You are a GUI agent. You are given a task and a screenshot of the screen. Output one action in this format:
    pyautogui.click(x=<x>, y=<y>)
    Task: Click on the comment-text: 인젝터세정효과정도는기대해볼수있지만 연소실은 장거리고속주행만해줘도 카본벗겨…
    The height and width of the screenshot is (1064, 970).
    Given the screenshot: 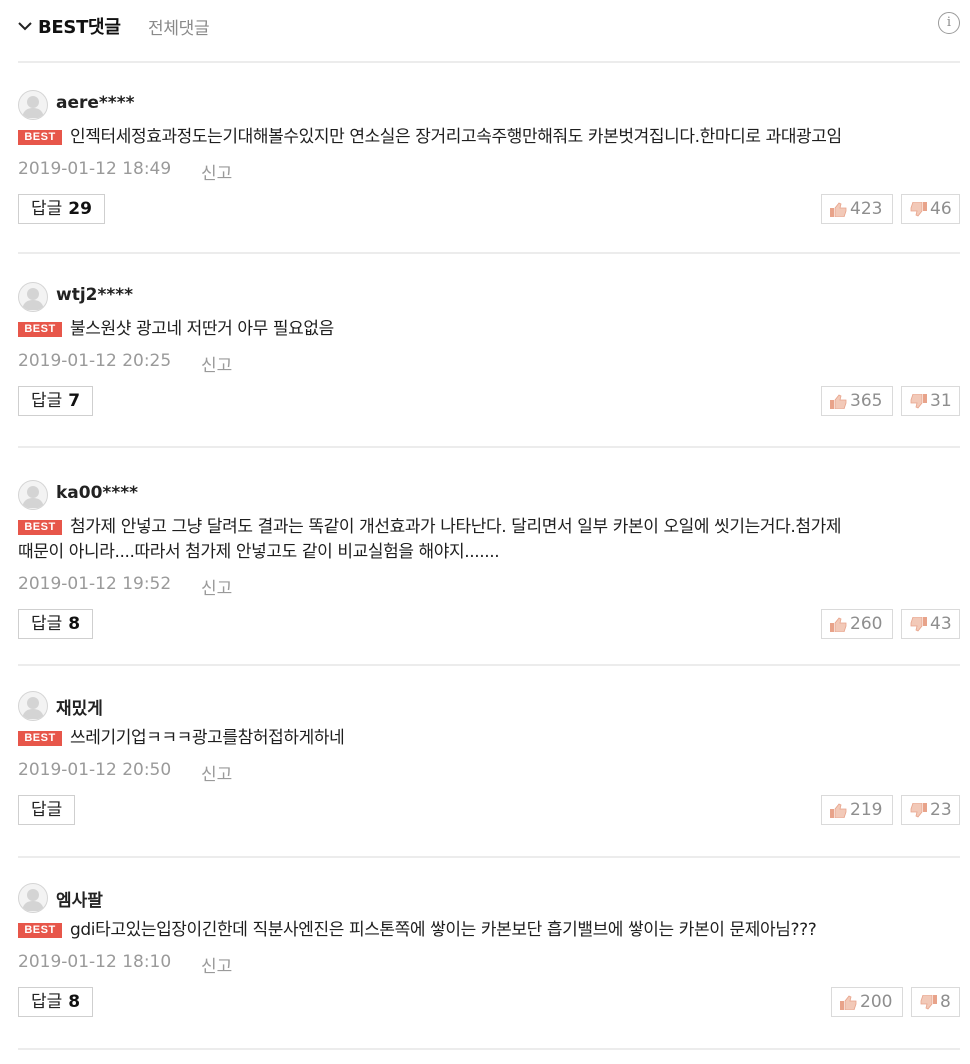 What is the action you would take?
    pyautogui.click(x=456, y=137)
    